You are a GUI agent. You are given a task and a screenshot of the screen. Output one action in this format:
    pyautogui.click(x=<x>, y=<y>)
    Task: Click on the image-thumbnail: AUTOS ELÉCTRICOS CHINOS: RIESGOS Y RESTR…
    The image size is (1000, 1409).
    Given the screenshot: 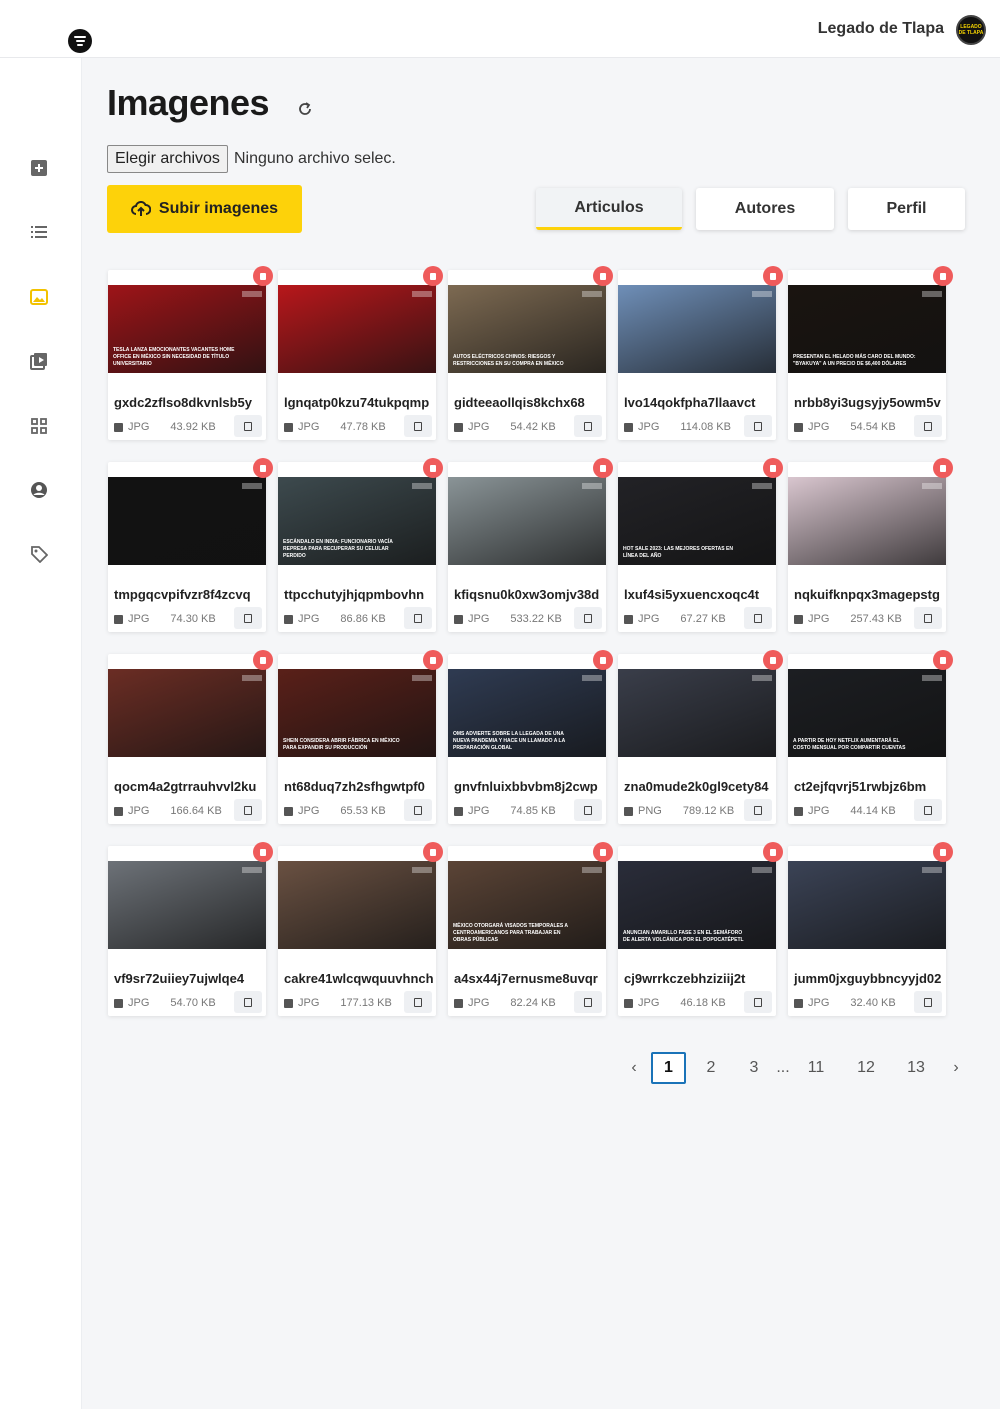 What is the action you would take?
    pyautogui.click(x=527, y=329)
    